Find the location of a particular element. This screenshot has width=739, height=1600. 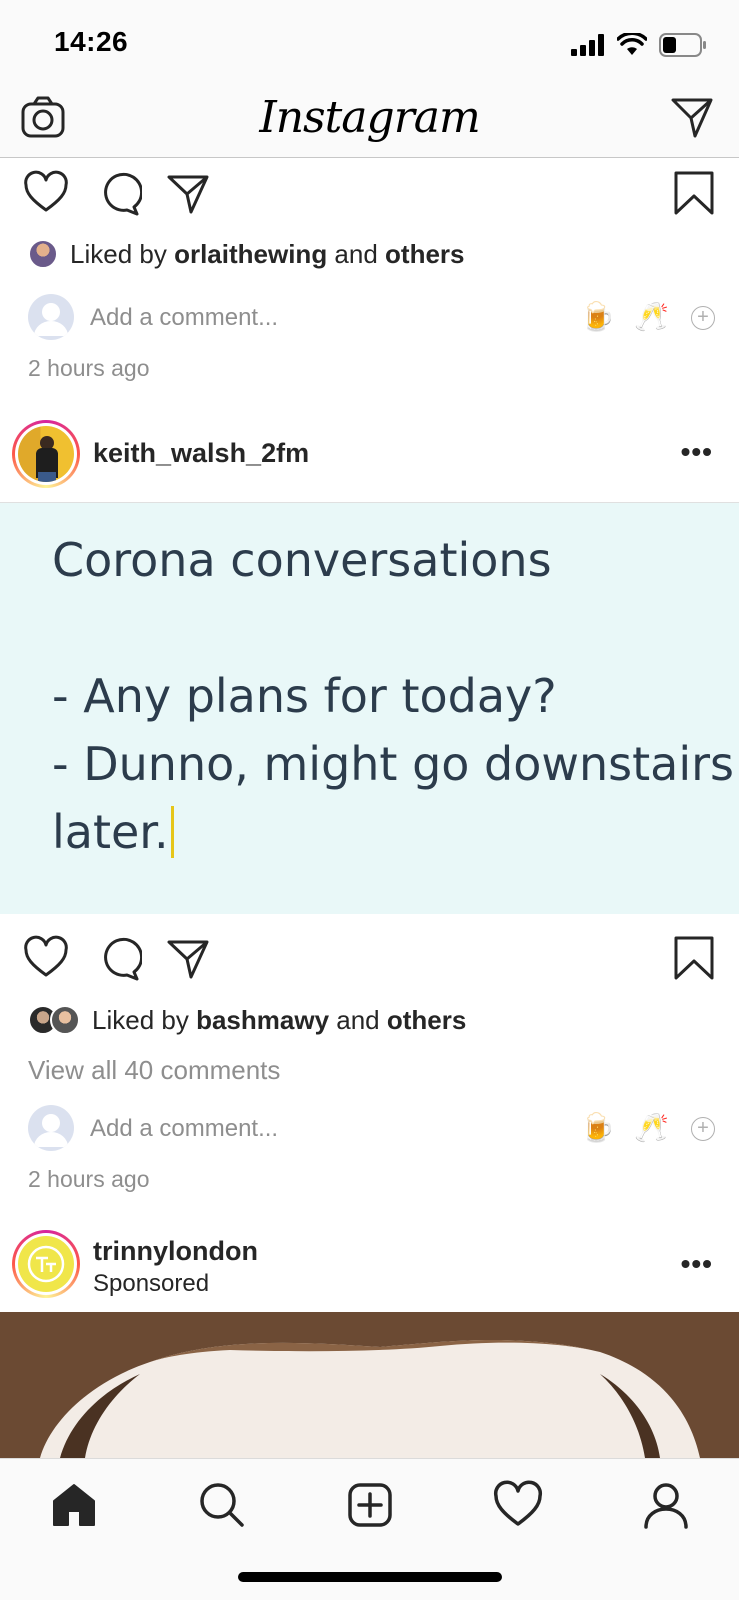

search-icon is located at coordinates (222, 1505).